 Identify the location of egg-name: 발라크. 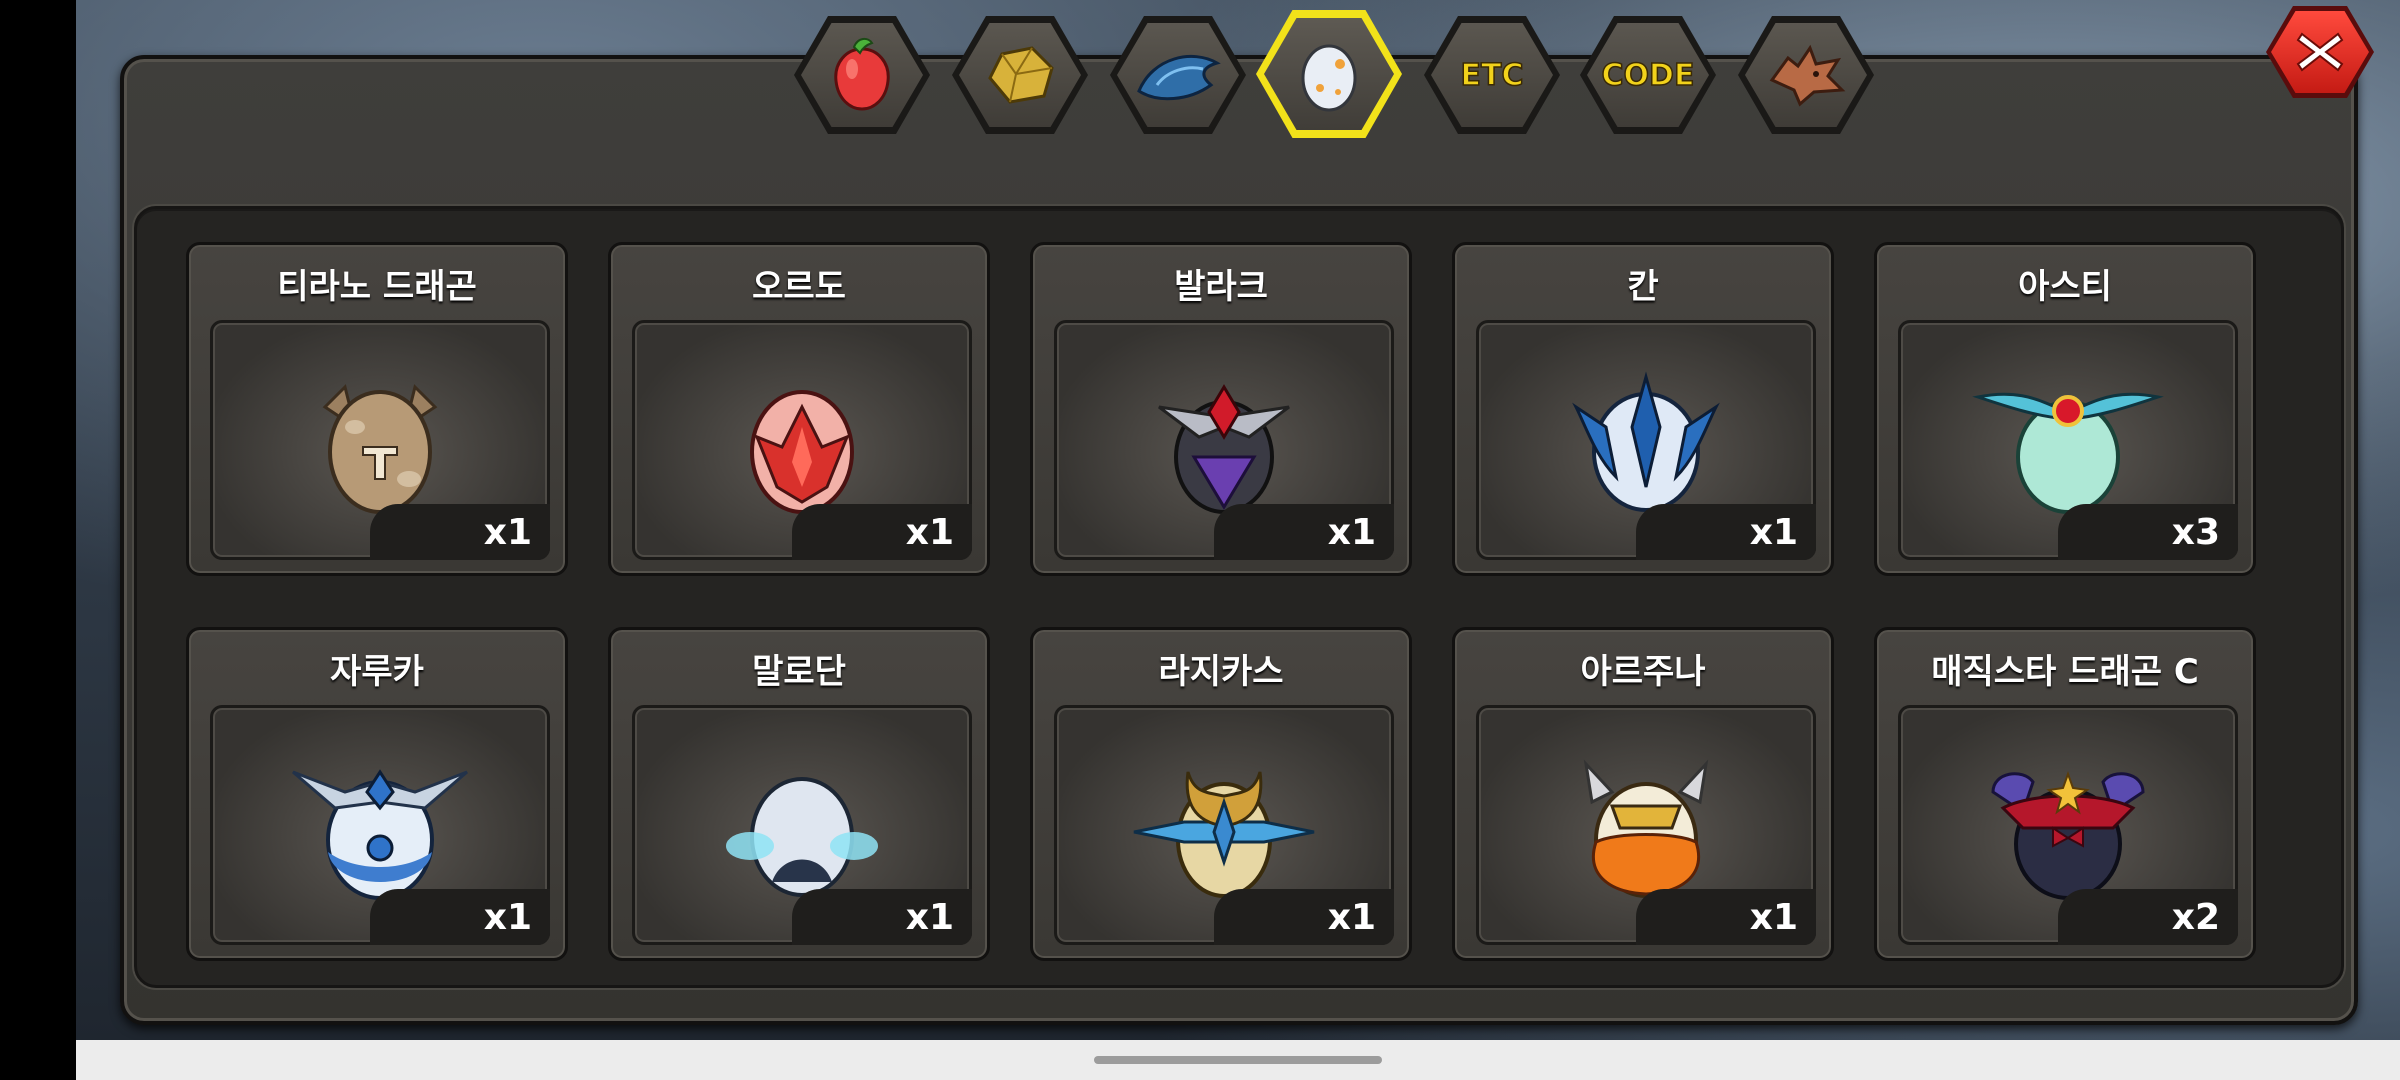
(1221, 287).